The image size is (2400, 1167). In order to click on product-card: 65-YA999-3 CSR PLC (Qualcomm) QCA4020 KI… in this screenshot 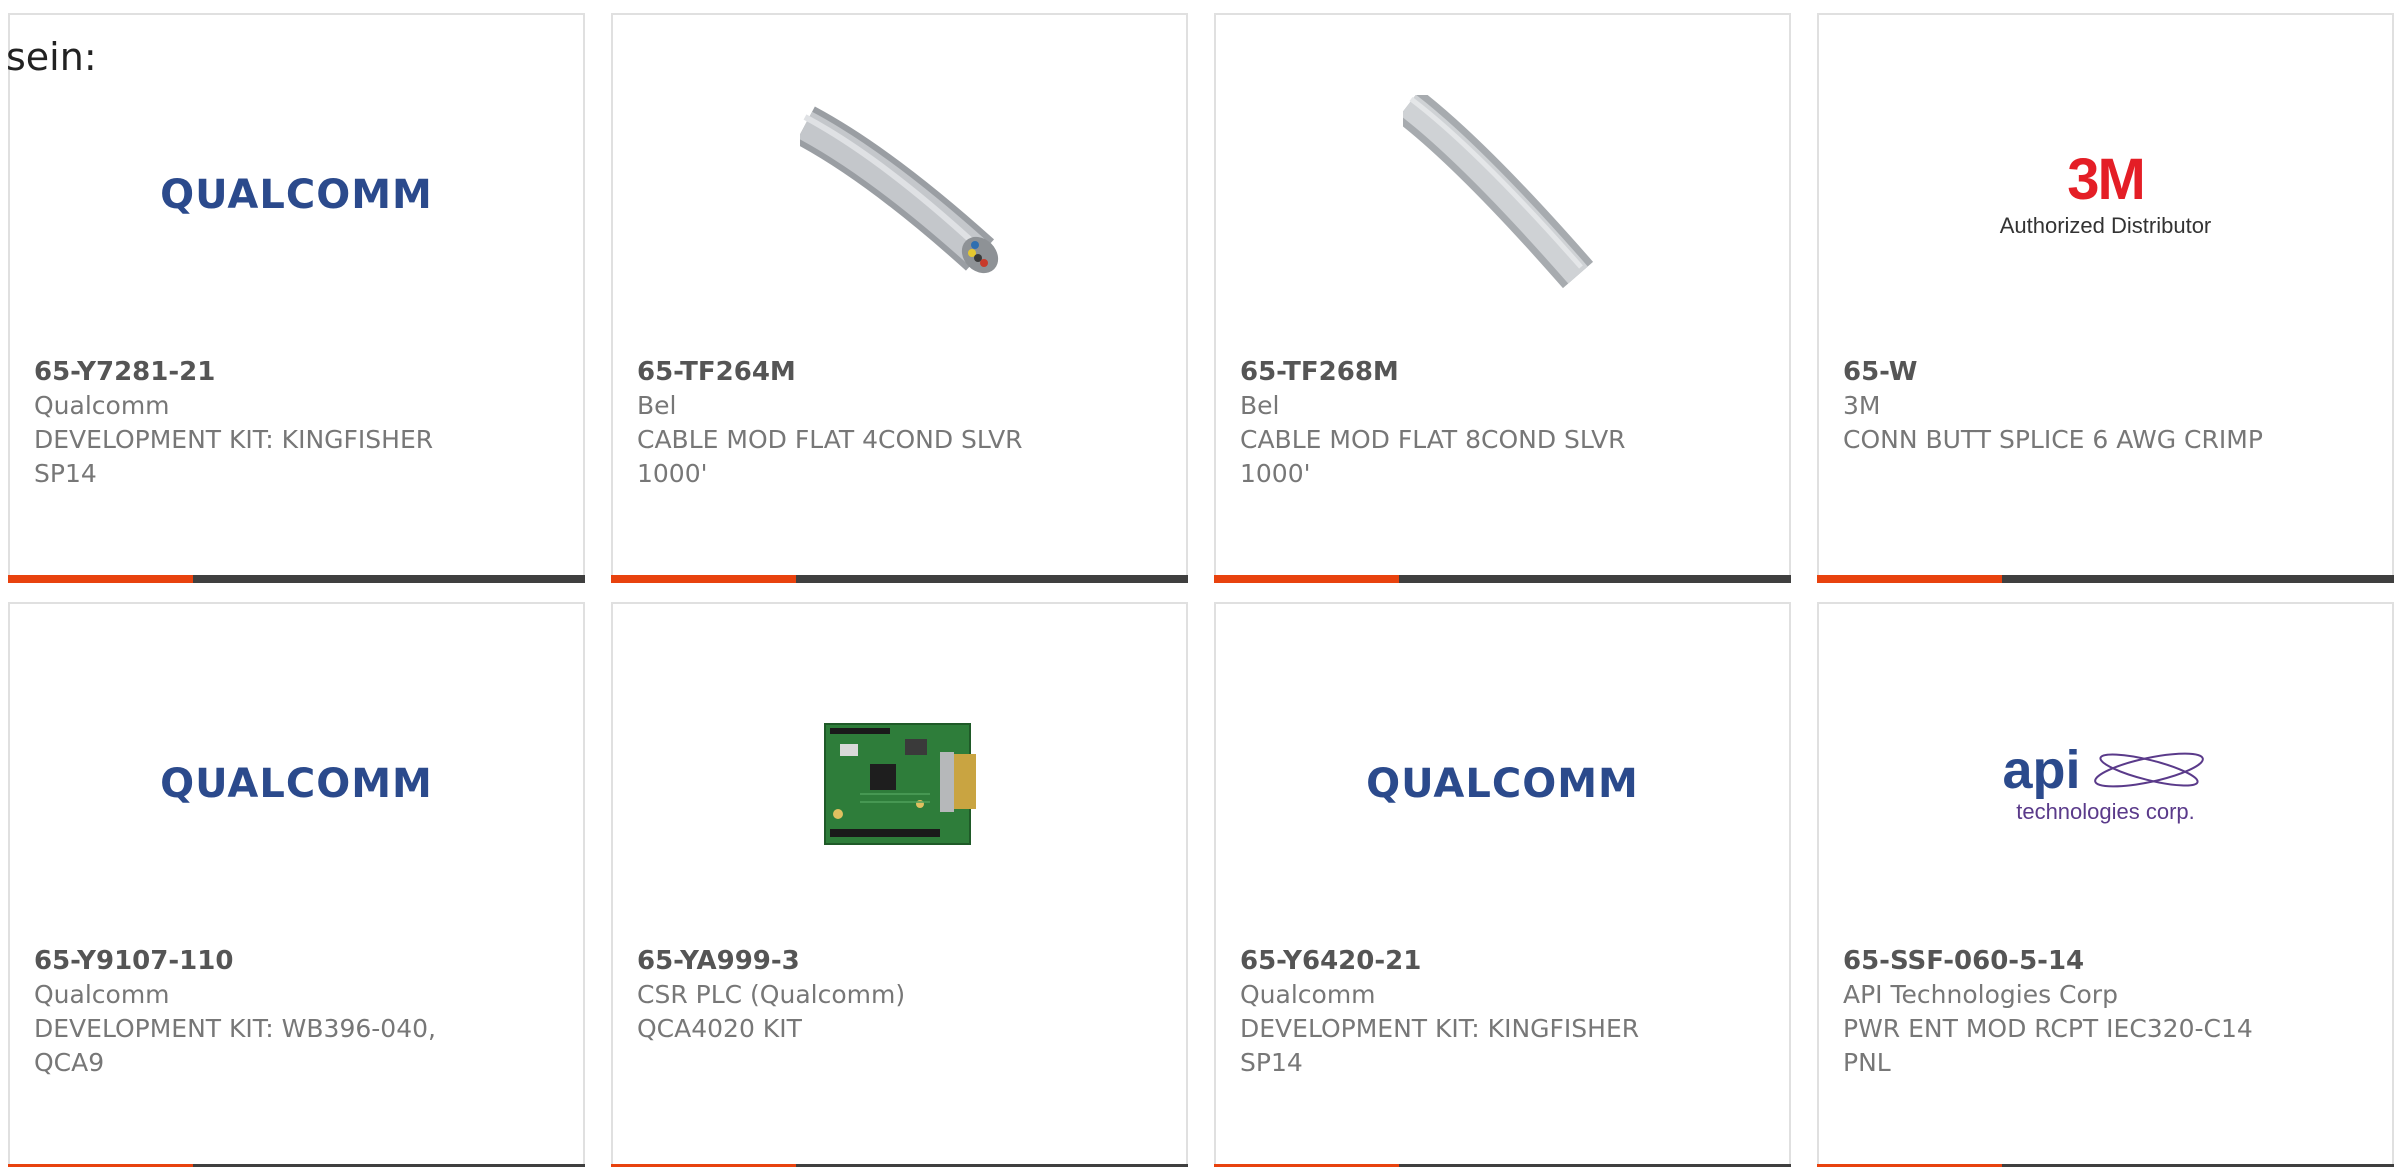, I will do `click(899, 884)`.